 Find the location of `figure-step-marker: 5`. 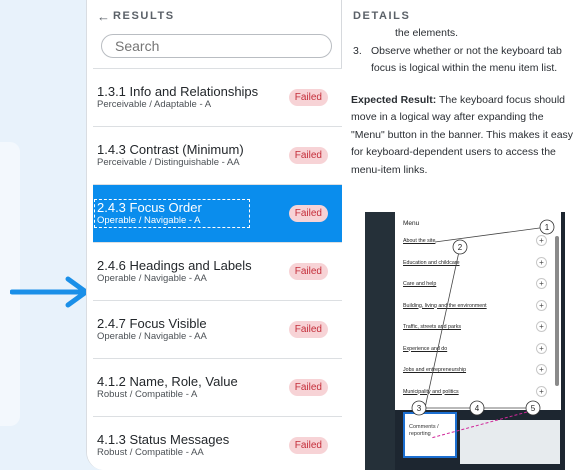

figure-step-marker: 5 is located at coordinates (533, 408).